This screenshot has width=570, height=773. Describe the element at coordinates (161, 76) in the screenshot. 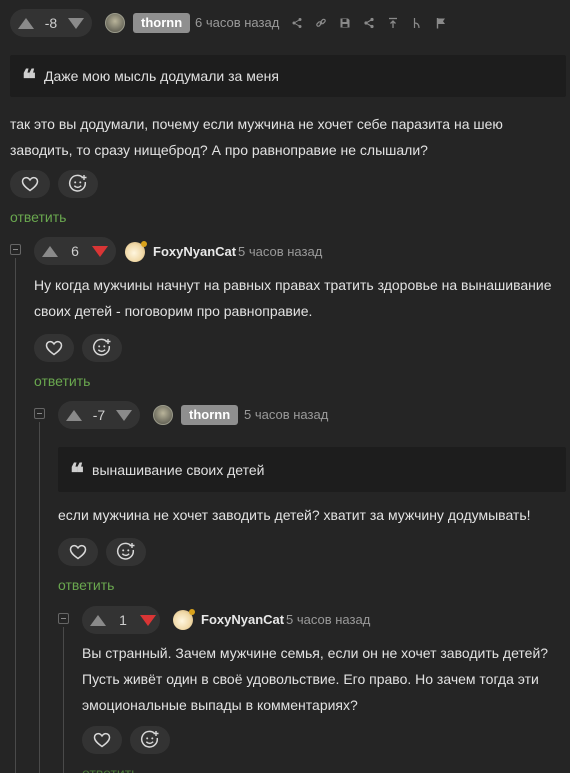

I see `quote-text: Даже мою мысль додумали за меня` at that location.